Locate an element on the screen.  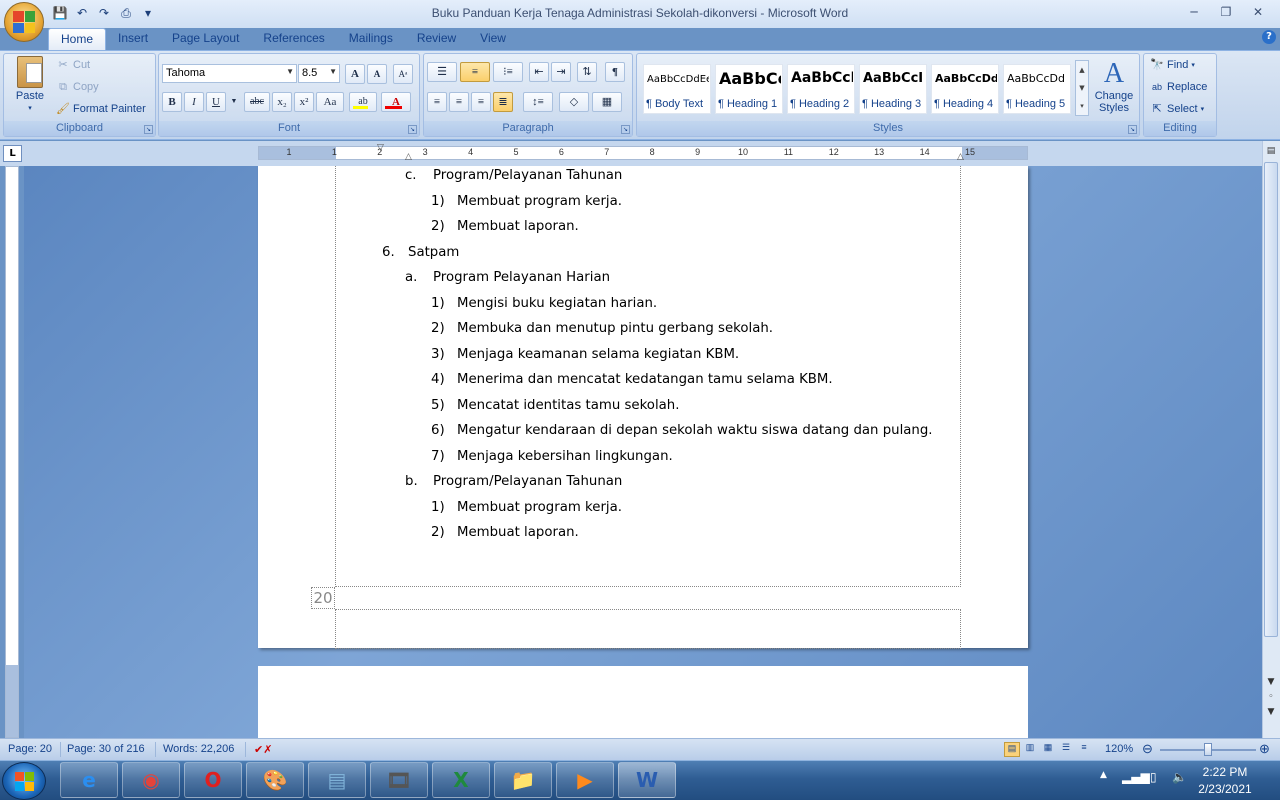
help-icon: ? is located at coordinates (1269, 37).